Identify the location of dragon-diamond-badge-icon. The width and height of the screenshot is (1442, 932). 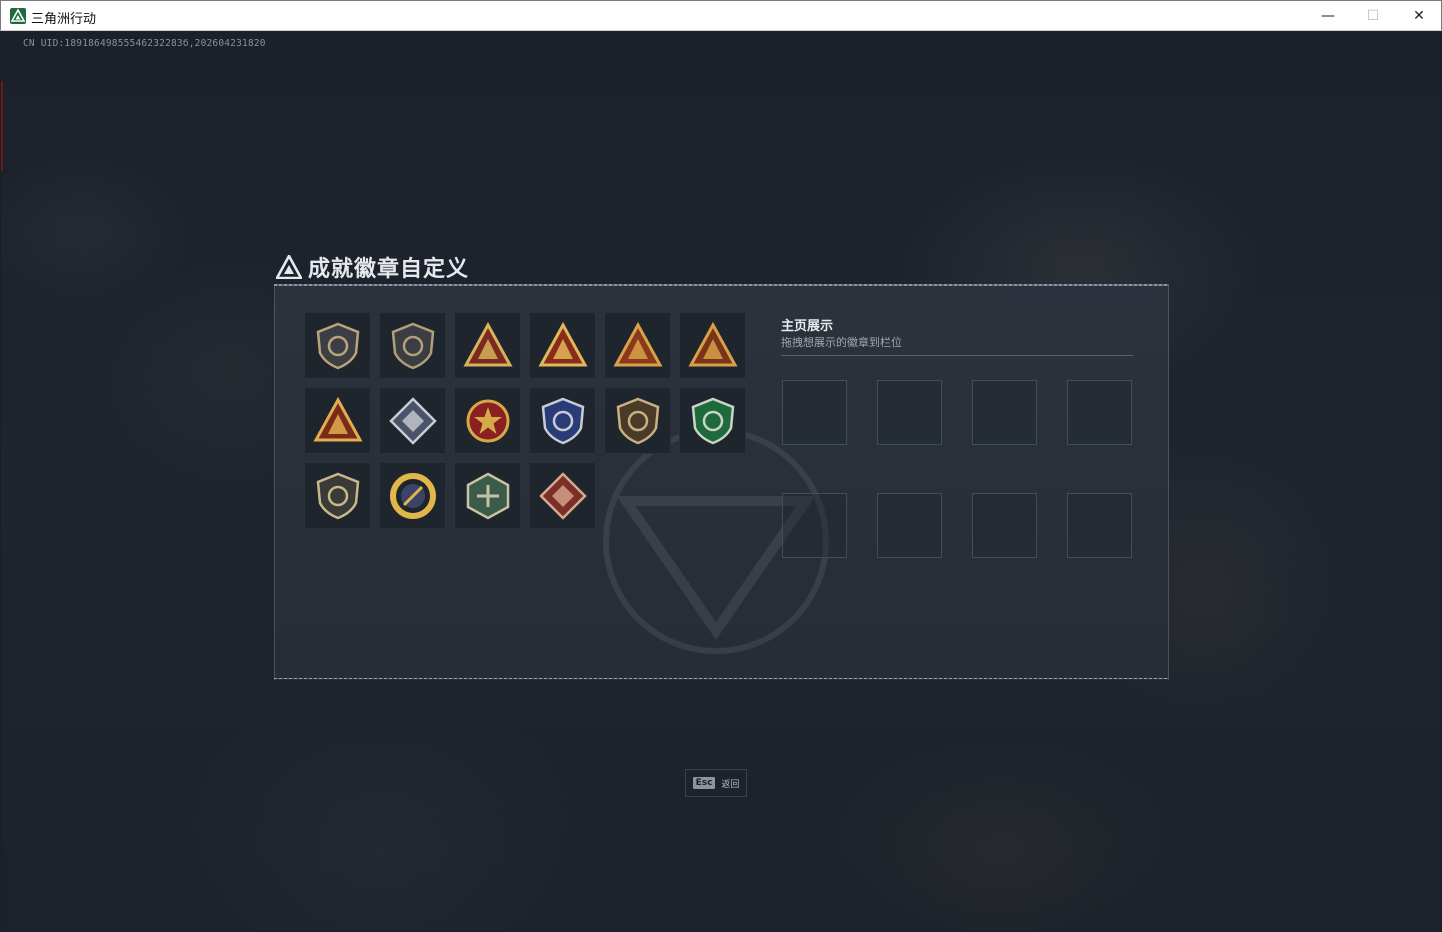
(562, 495).